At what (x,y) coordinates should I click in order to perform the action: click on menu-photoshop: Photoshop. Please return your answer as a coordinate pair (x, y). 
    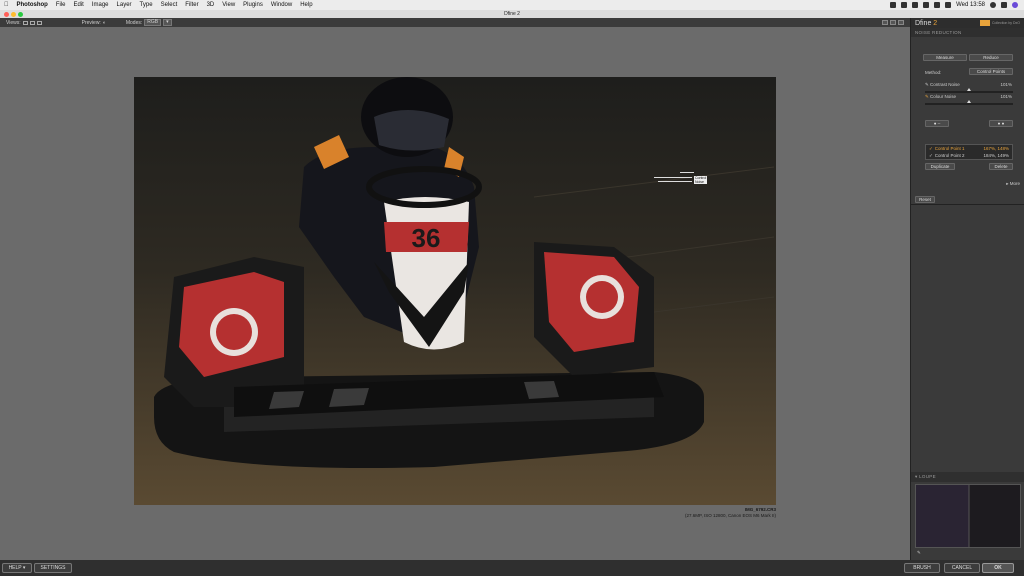
    Looking at the image, I should click on (32, 5).